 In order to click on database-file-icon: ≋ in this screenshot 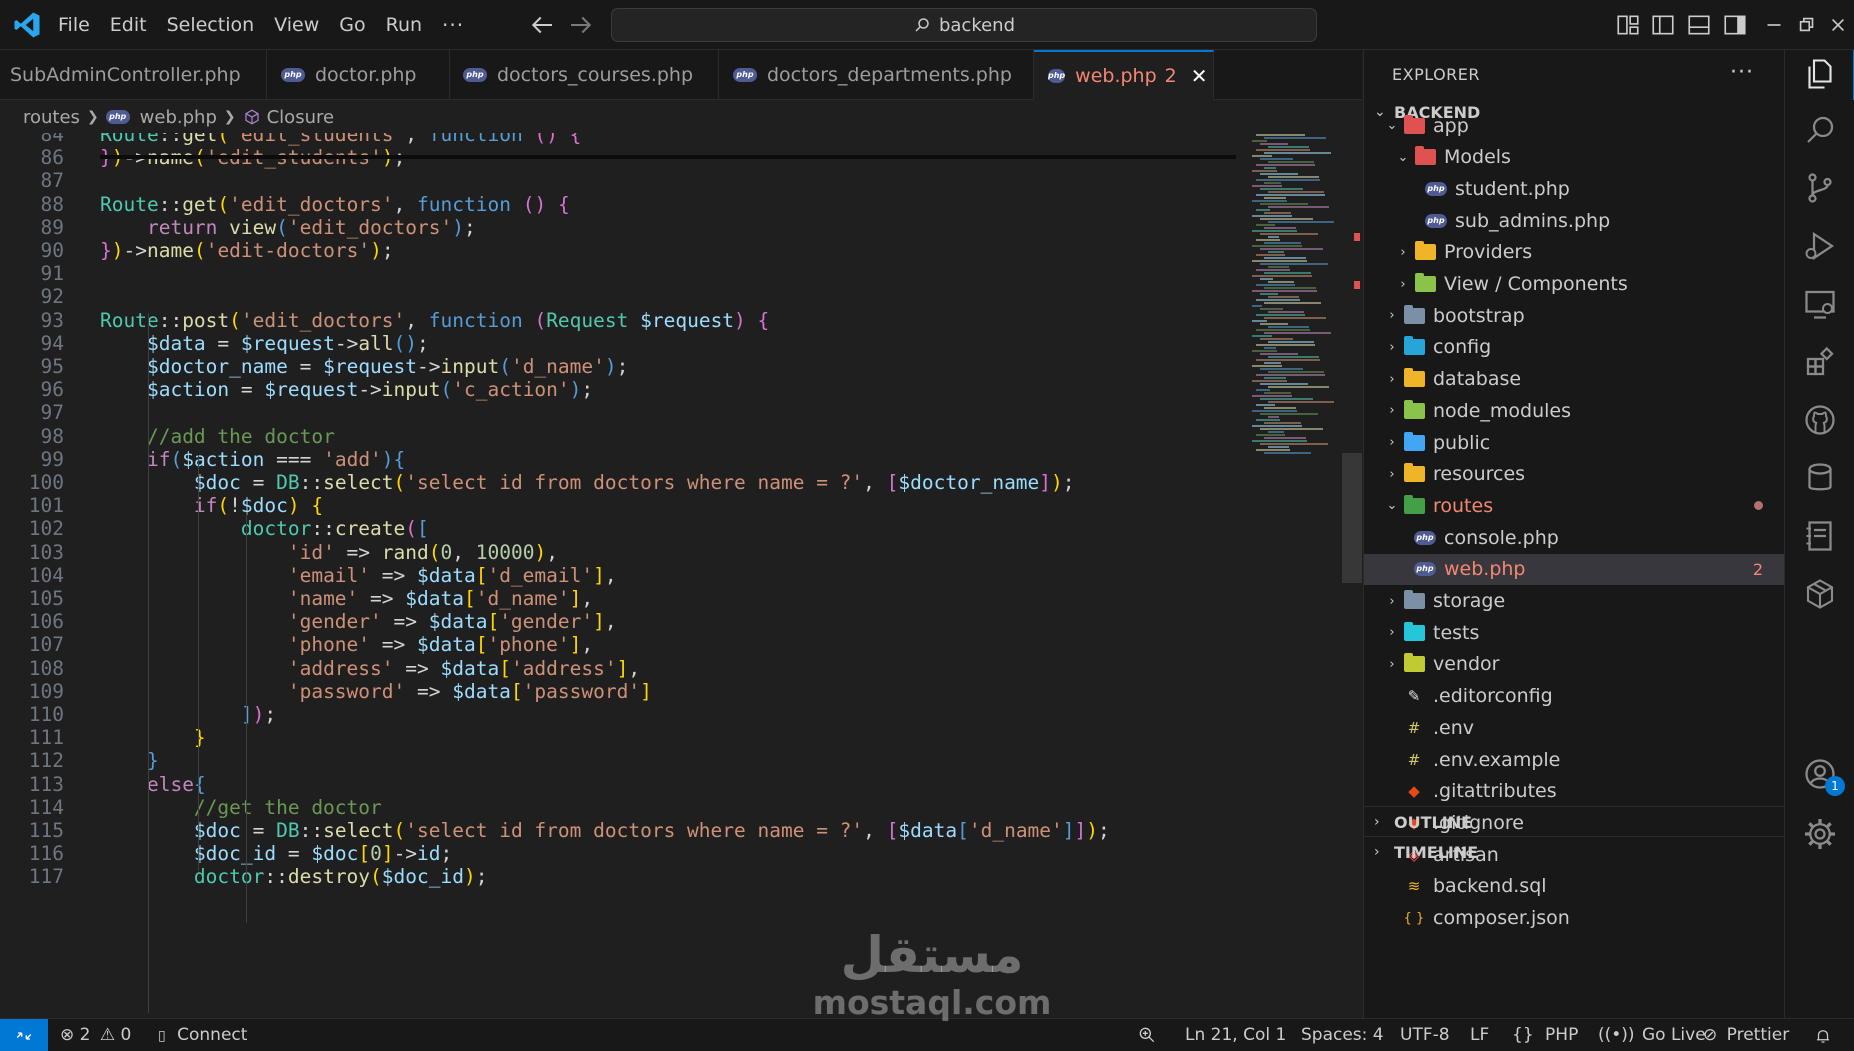, I will do `click(1414, 886)`.